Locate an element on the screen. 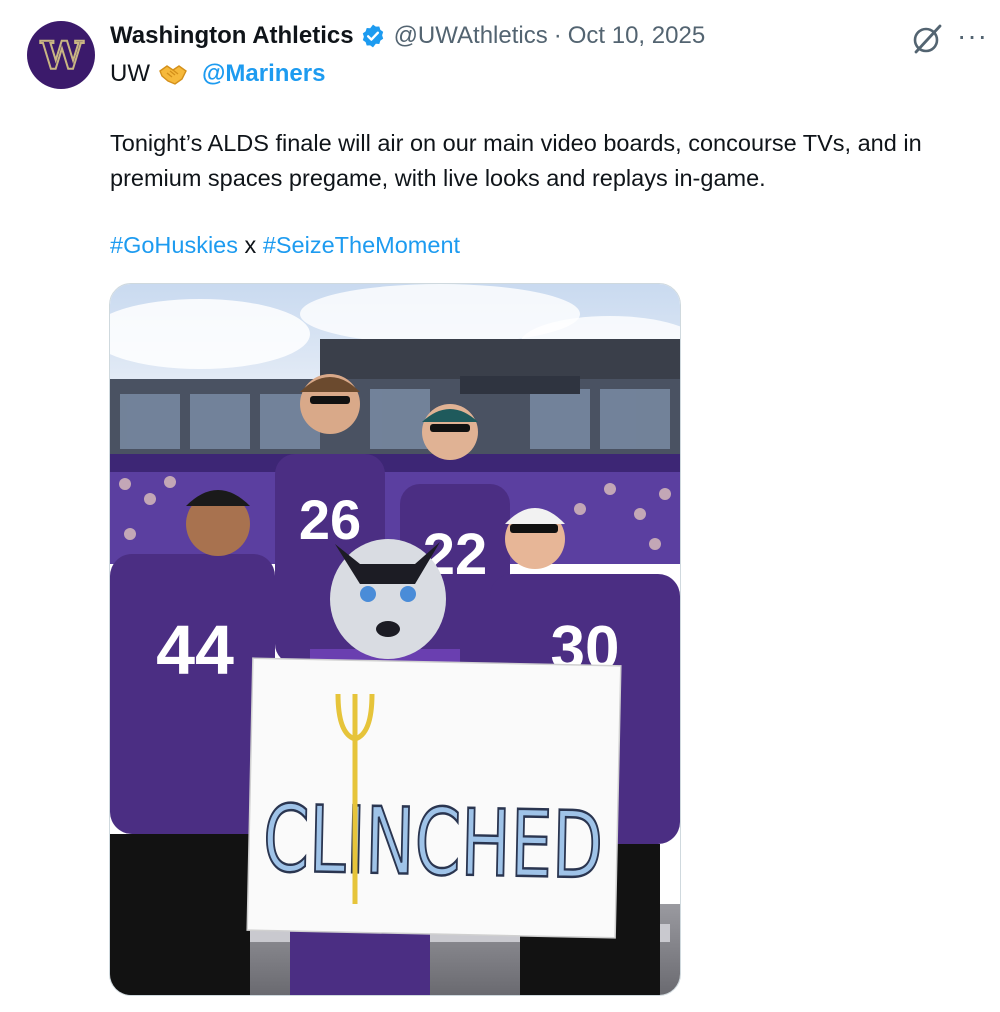 The image size is (1000, 1012). tweet-subline: UW @Mariners is located at coordinates (217, 74).